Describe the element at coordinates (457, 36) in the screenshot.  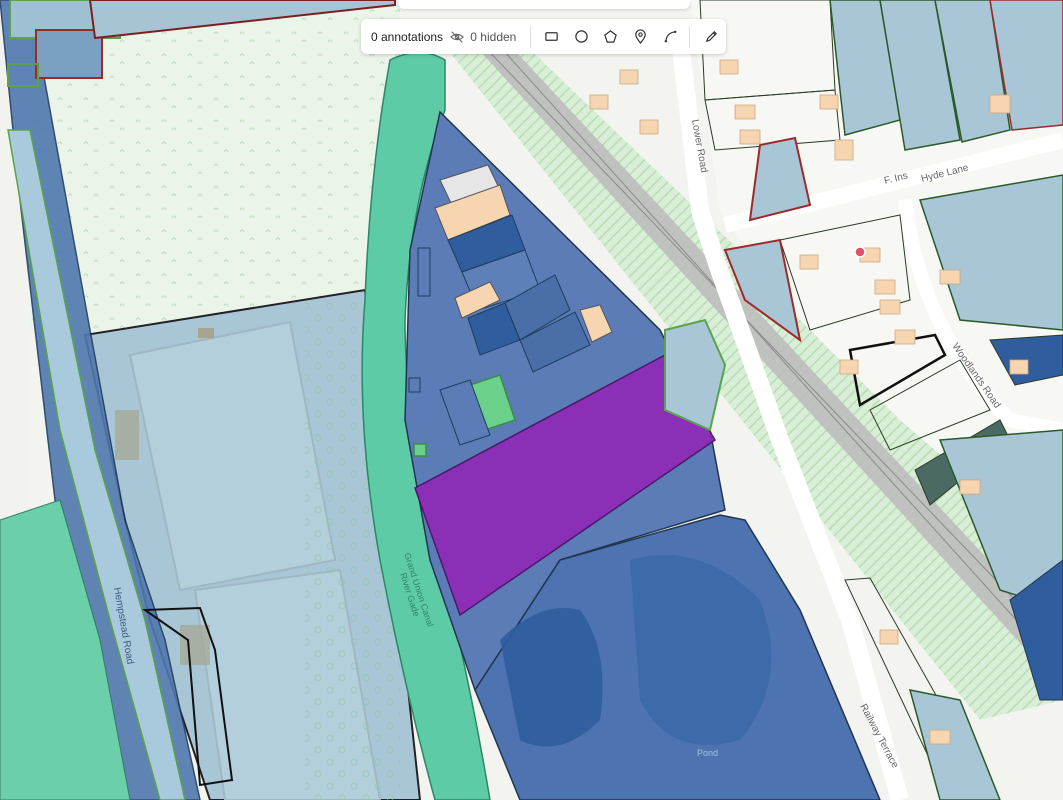
I see `eye-off-icon` at that location.